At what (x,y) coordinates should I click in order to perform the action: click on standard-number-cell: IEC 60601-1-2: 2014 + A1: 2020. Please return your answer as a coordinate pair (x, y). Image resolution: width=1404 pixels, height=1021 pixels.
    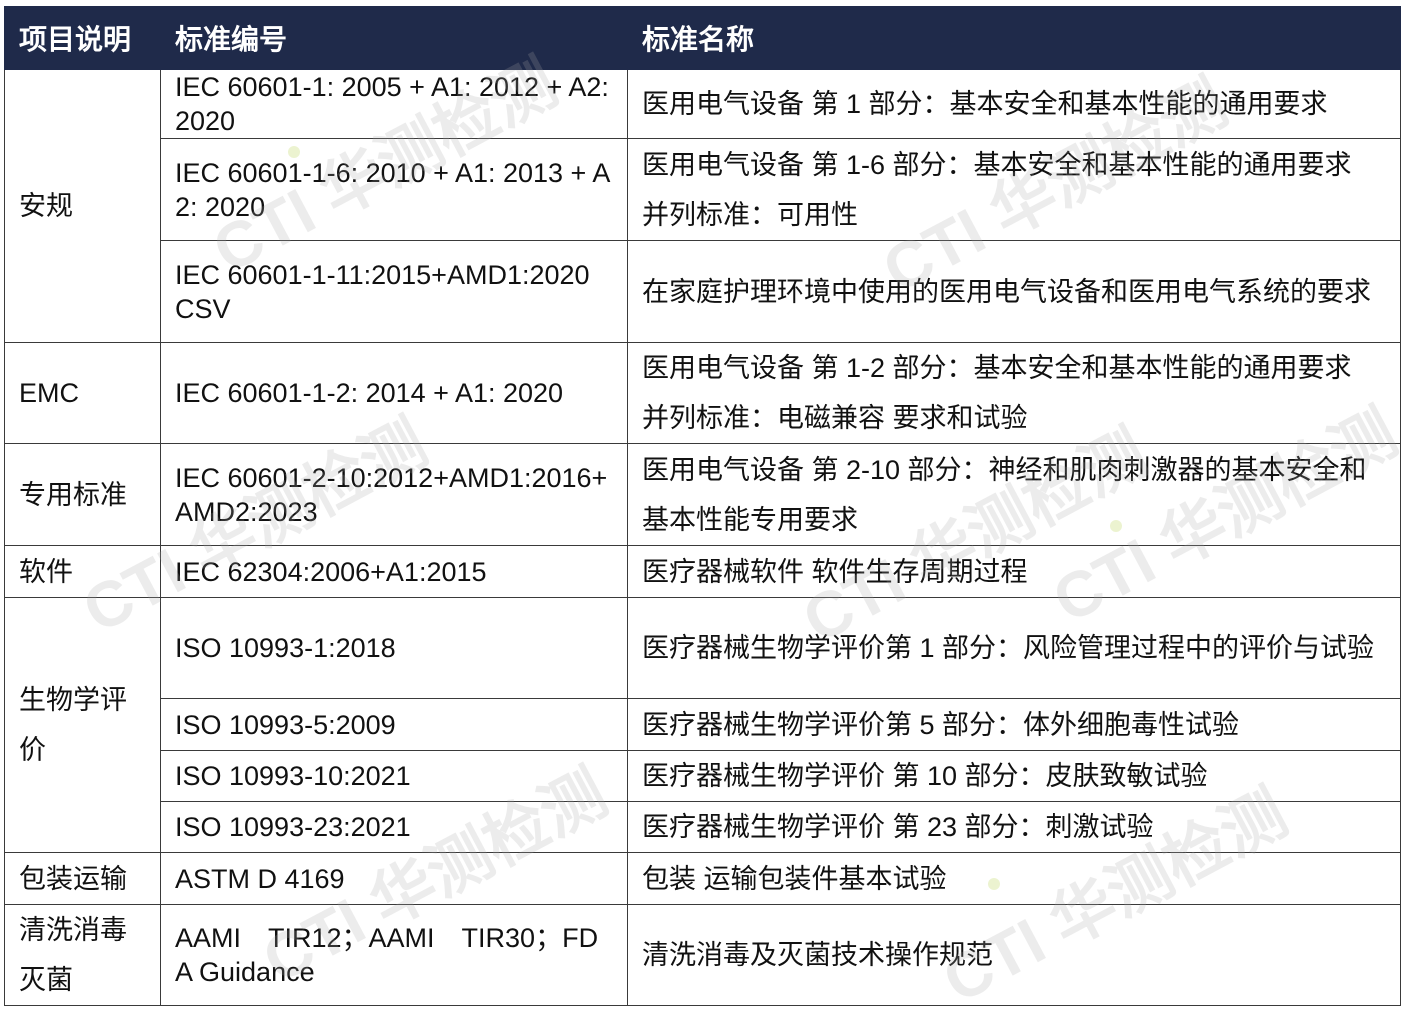
    Looking at the image, I should click on (394, 393).